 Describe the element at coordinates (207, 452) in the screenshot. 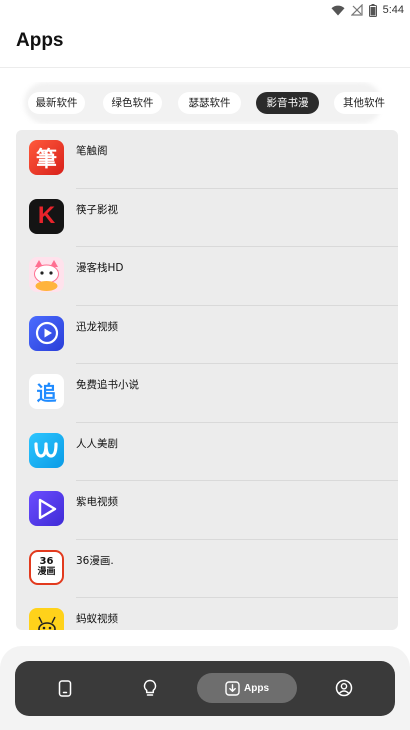

I see `list-item: 人人美剧` at that location.